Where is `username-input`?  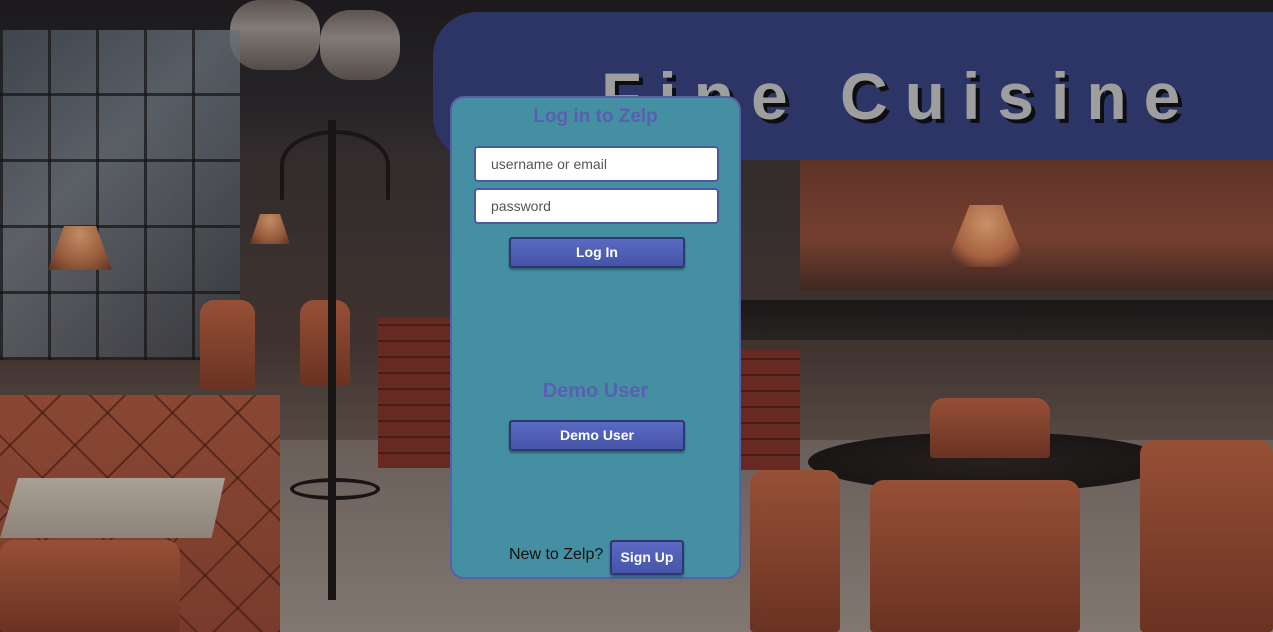
username-input is located at coordinates (596, 164).